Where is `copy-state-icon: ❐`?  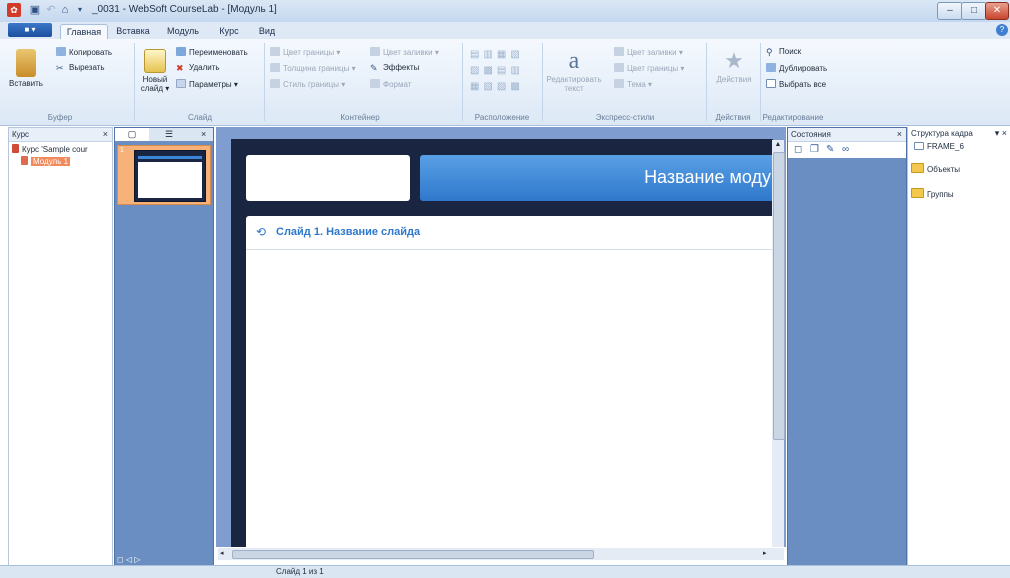 copy-state-icon: ❐ is located at coordinates (814, 149).